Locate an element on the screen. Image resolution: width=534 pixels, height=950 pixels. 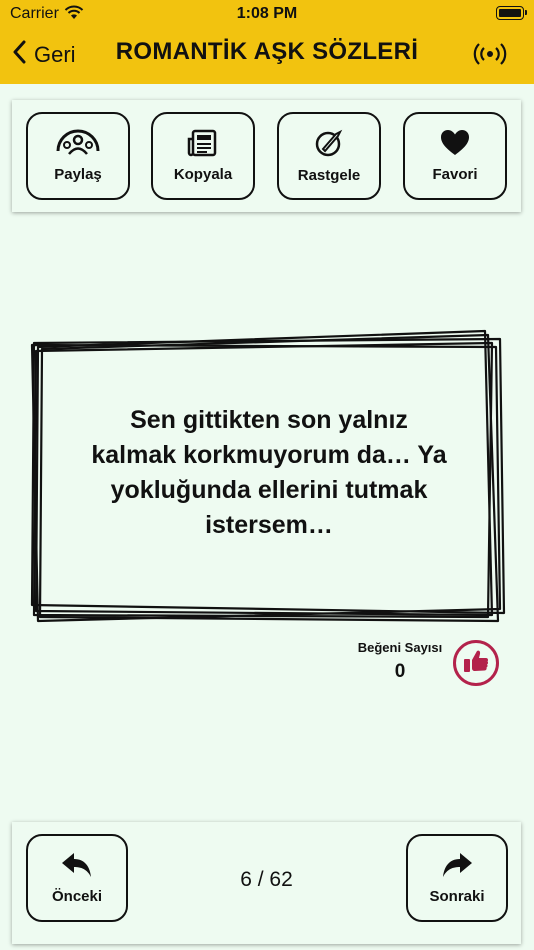
favorite-label: Favori is located at coordinates (455, 174).